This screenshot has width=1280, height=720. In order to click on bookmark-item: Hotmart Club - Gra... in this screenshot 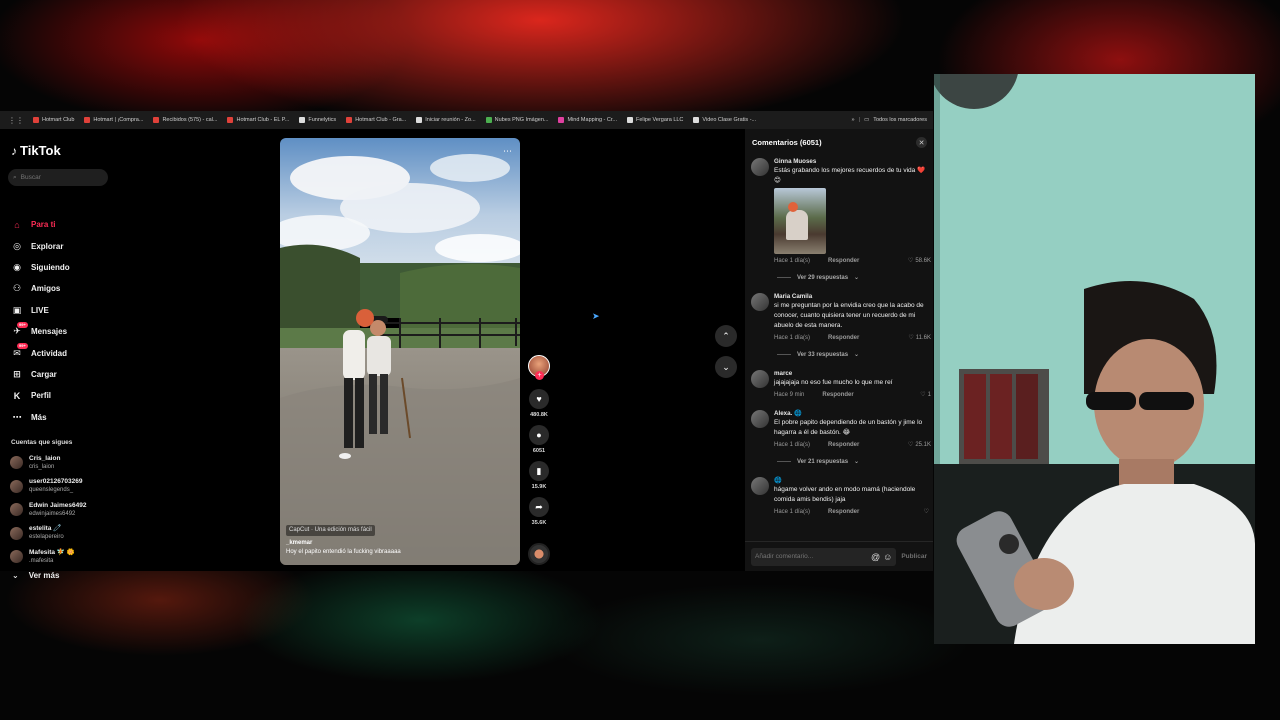, I will do `click(376, 120)`.